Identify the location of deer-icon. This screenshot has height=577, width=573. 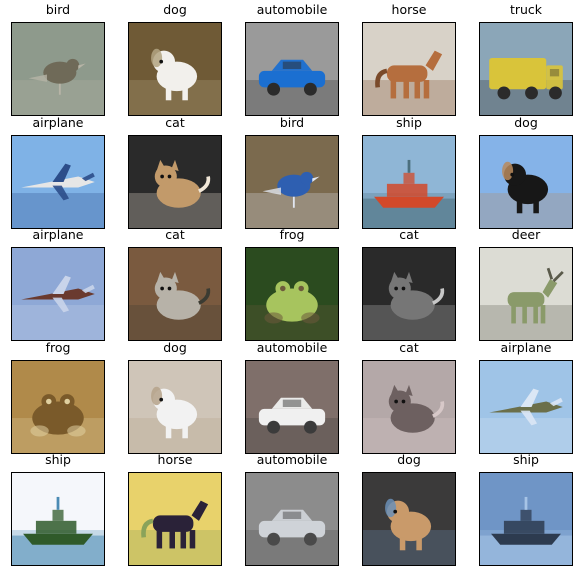
(526, 294).